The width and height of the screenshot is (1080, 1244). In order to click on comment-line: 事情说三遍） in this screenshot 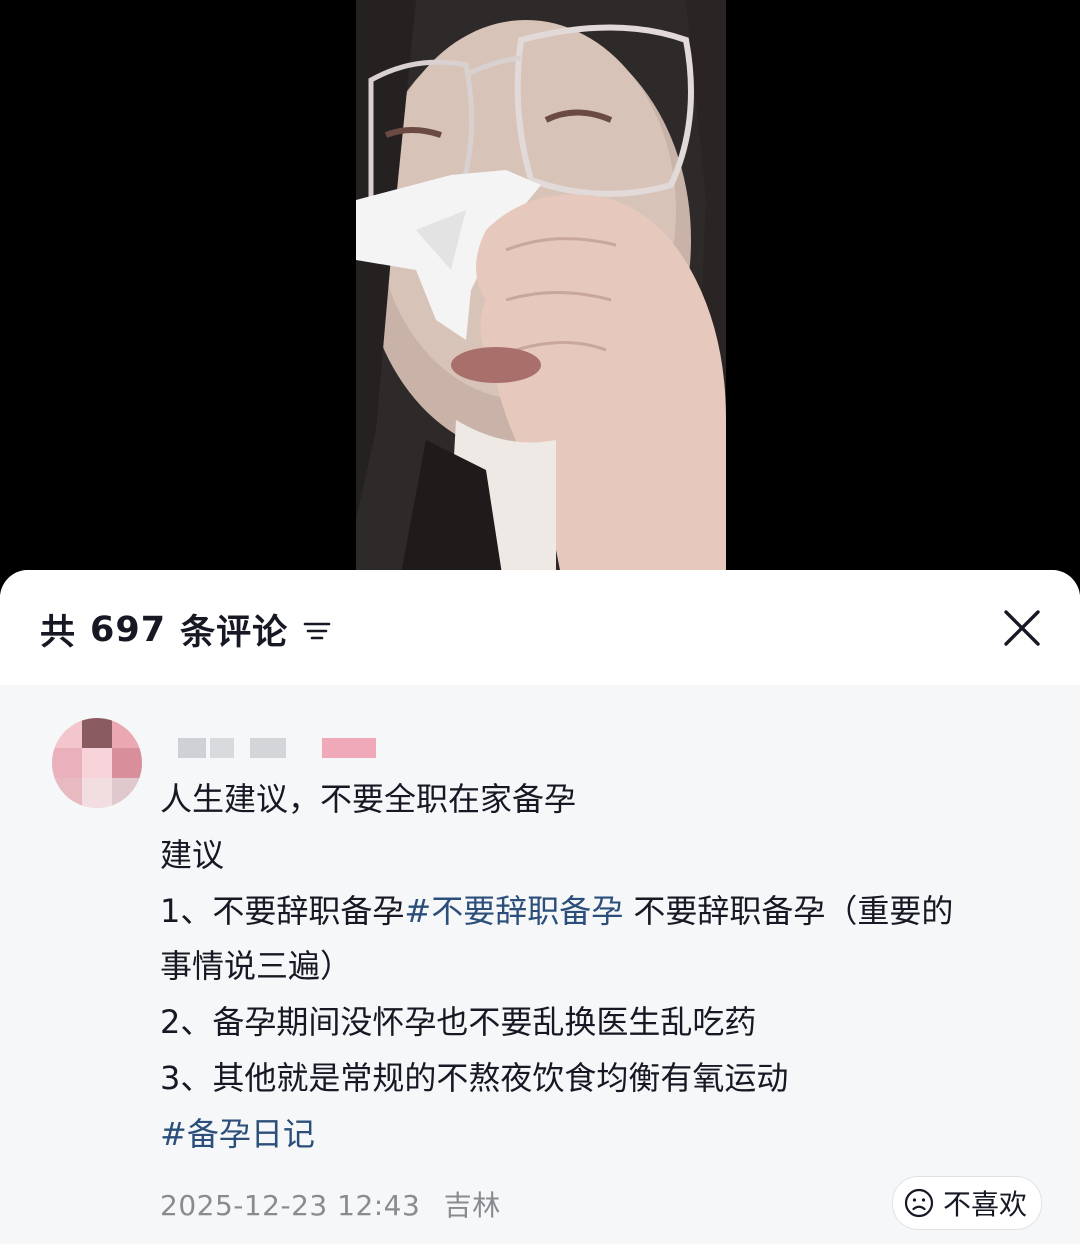, I will do `click(600, 967)`.